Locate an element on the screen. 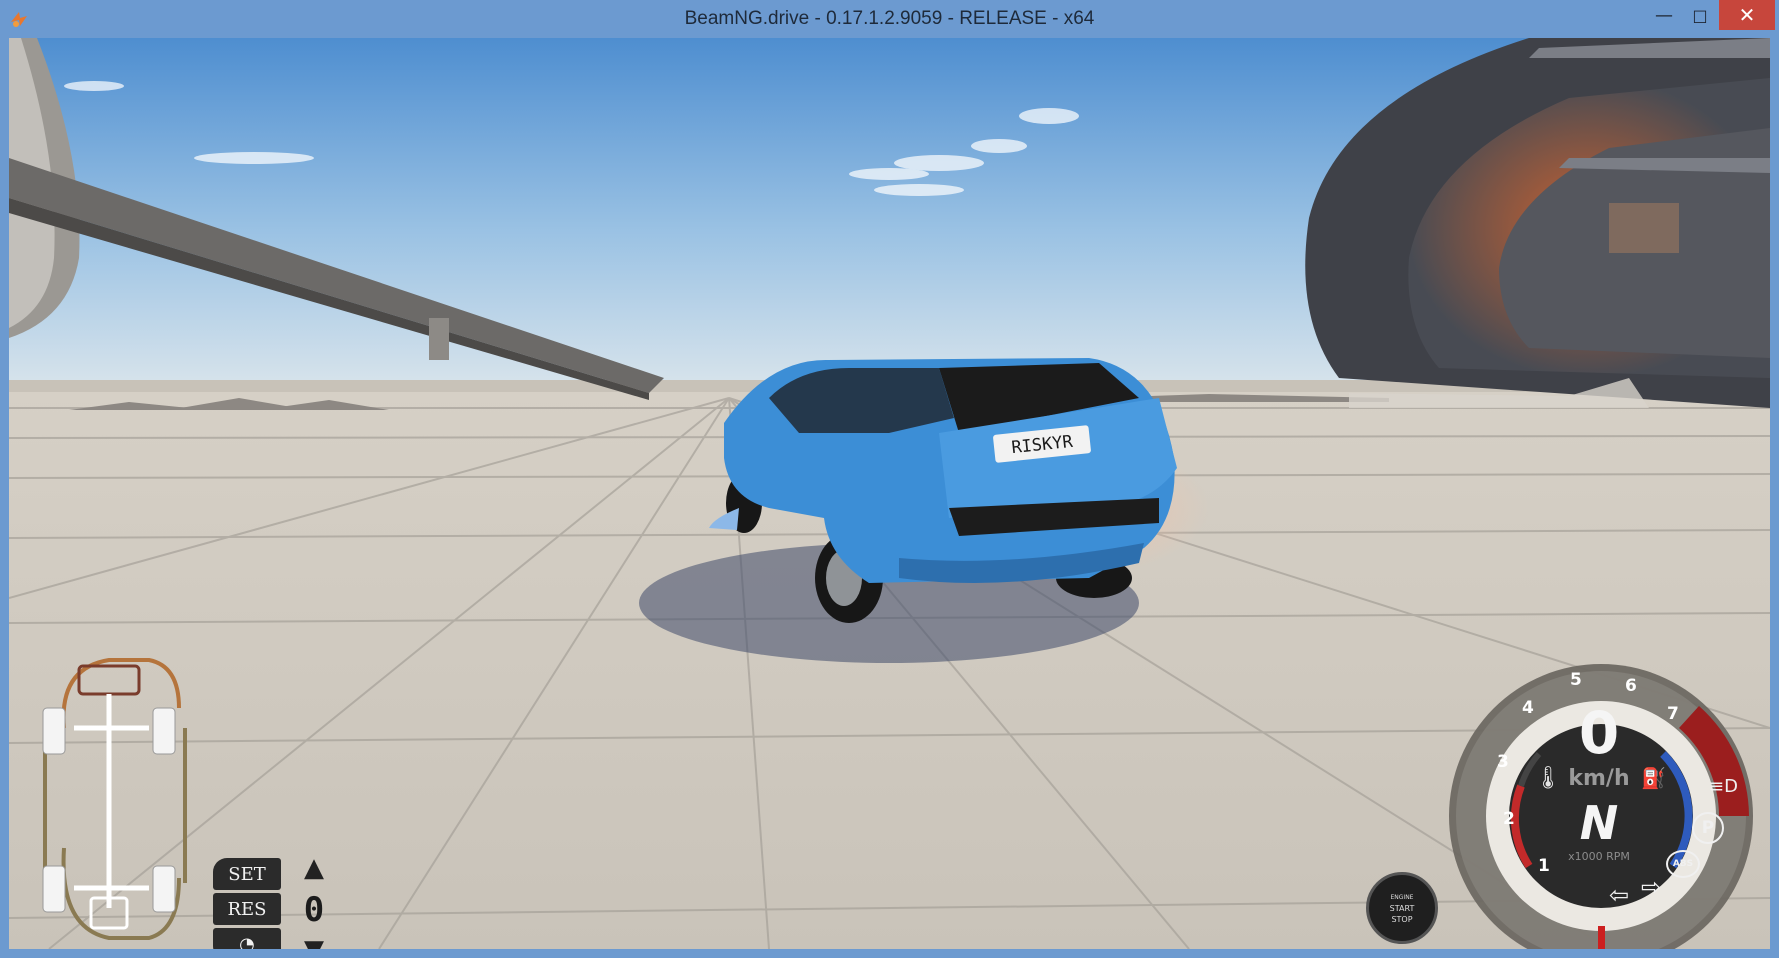  cruise-set-button: SET is located at coordinates (247, 874).